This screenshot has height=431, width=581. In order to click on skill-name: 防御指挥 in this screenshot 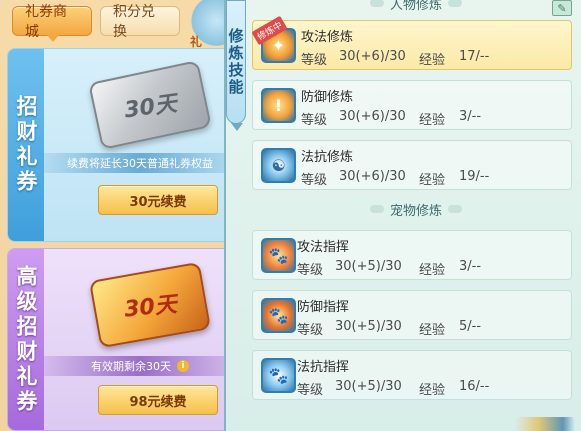, I will do `click(323, 307)`.